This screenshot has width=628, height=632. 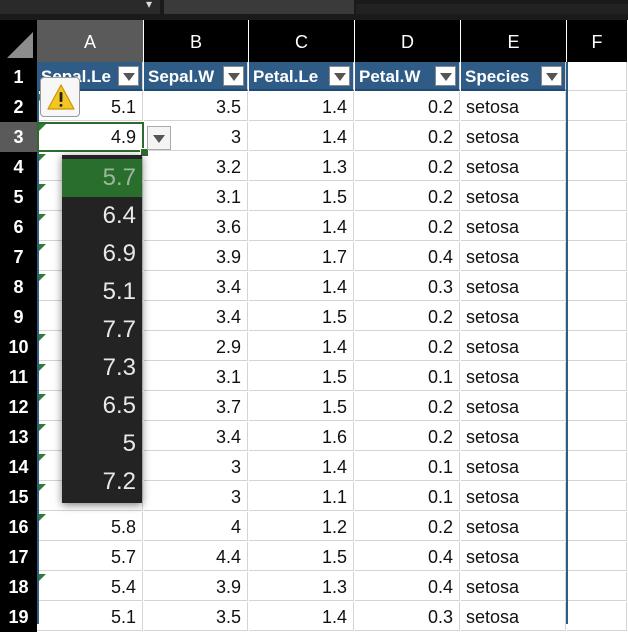 I want to click on table-header-cell: Petal.W, so click(x=407, y=76).